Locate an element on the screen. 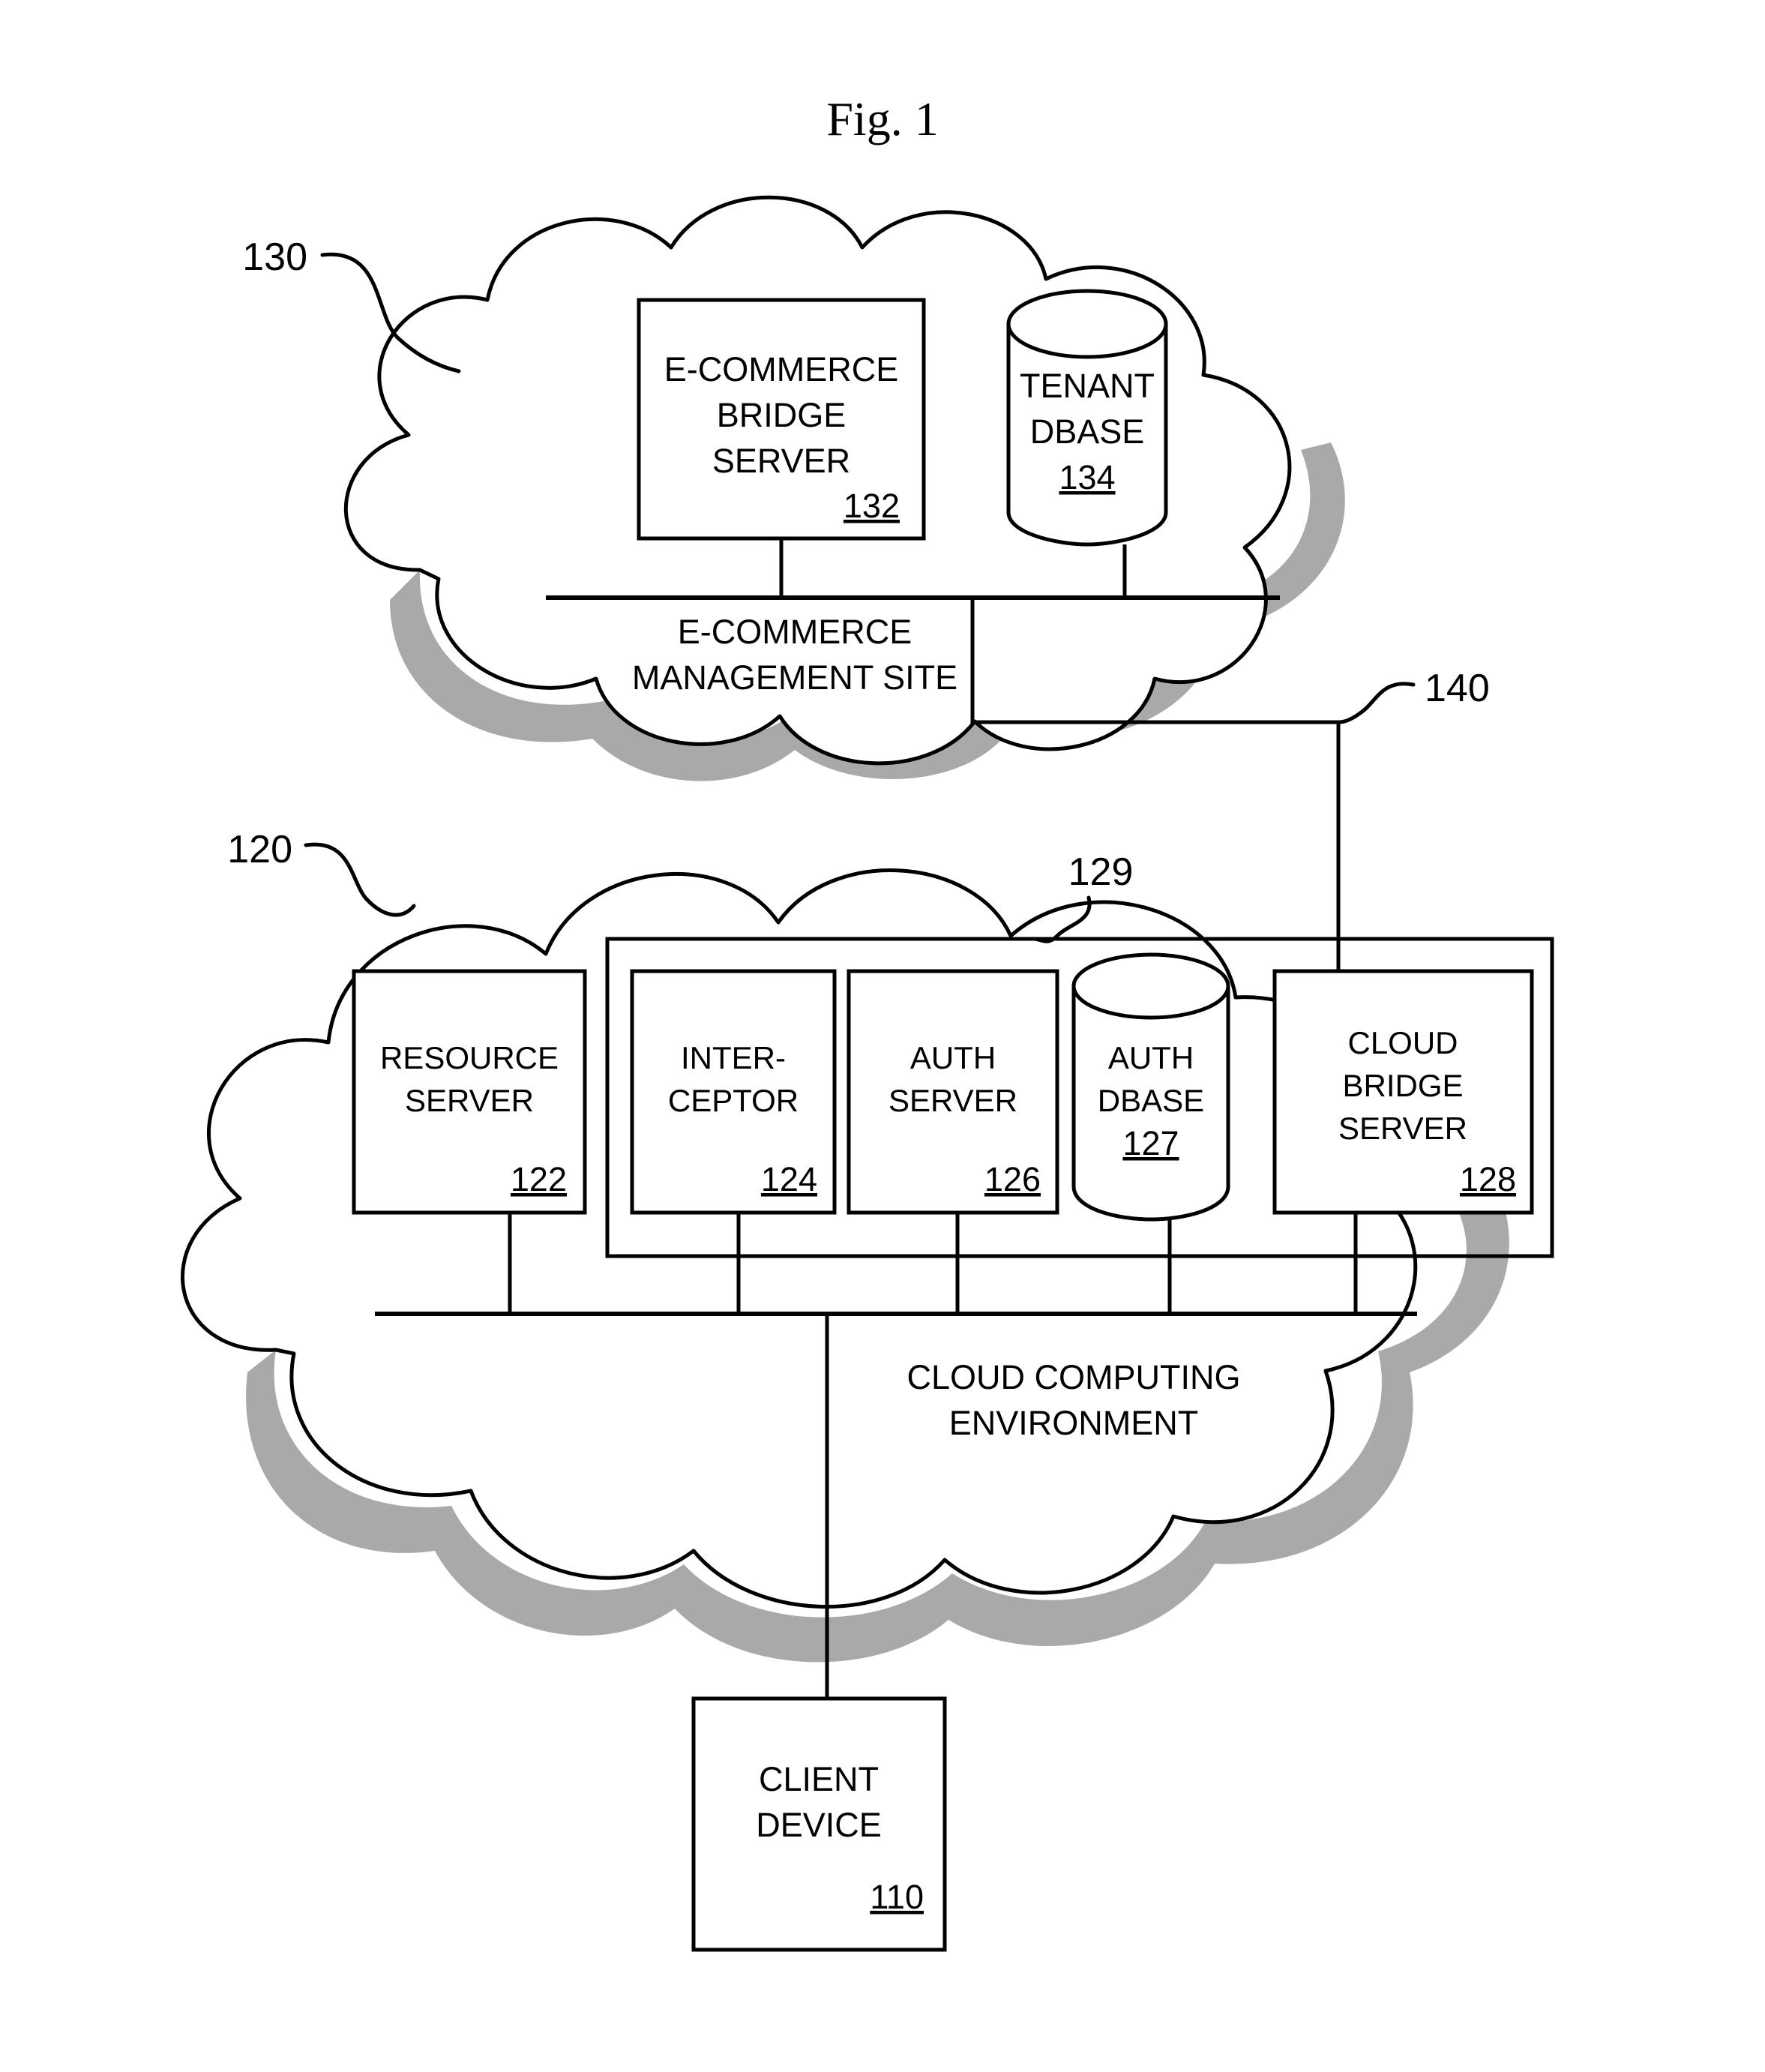 The image size is (1765, 2072). client-device-line2: DEVICE is located at coordinates (819, 1825).